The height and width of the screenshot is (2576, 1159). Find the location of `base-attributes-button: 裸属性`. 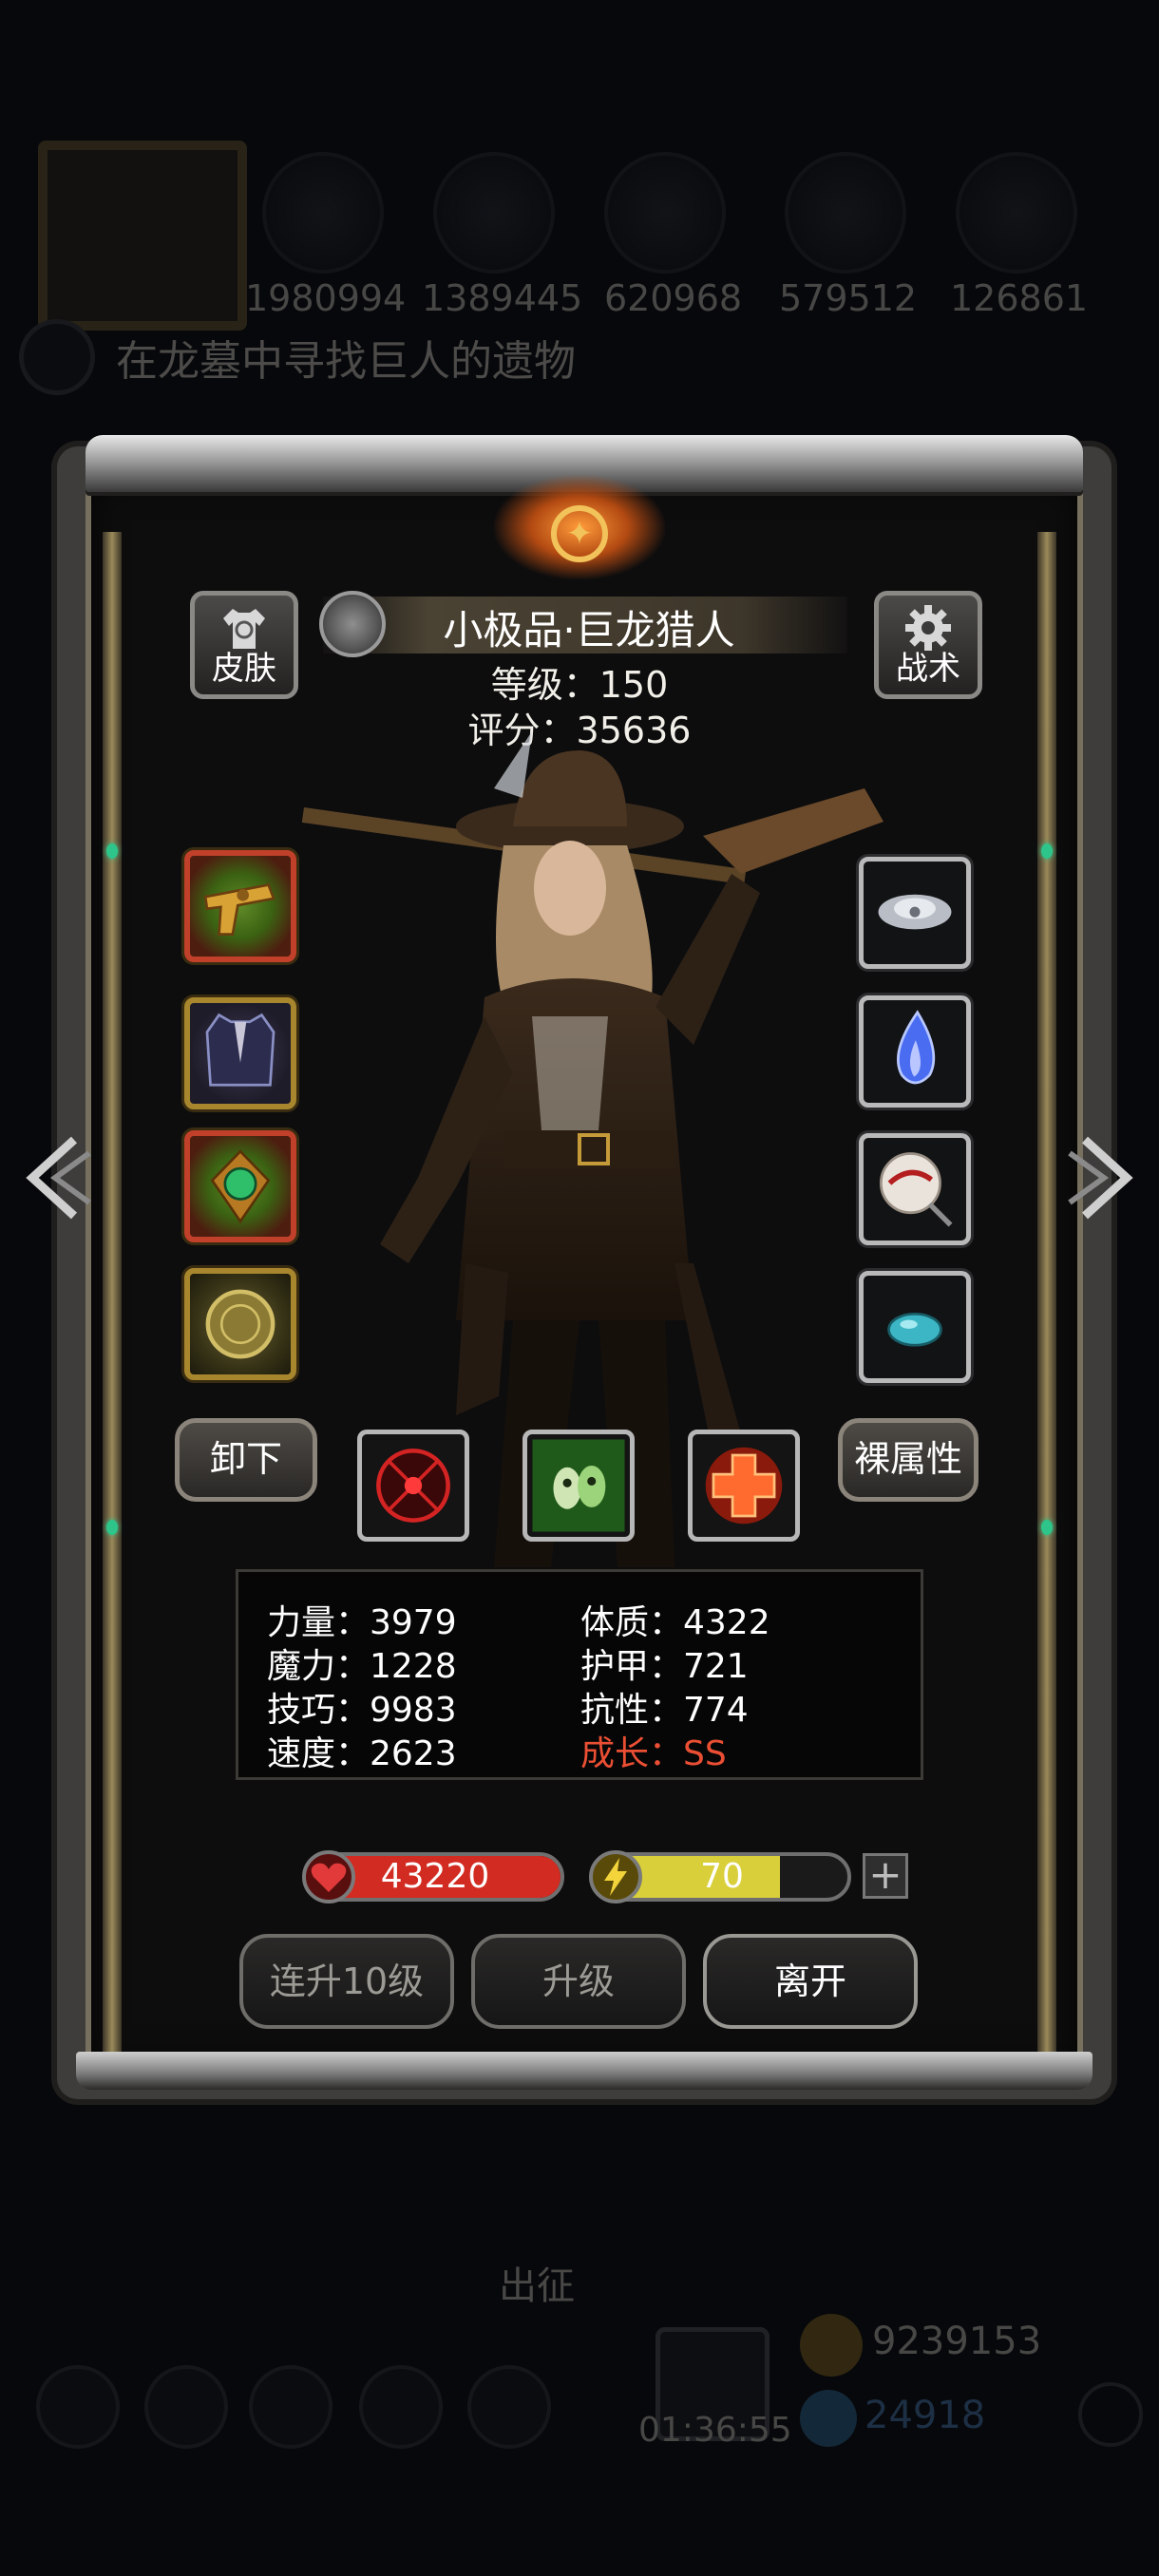

base-attributes-button: 裸属性 is located at coordinates (908, 1460).